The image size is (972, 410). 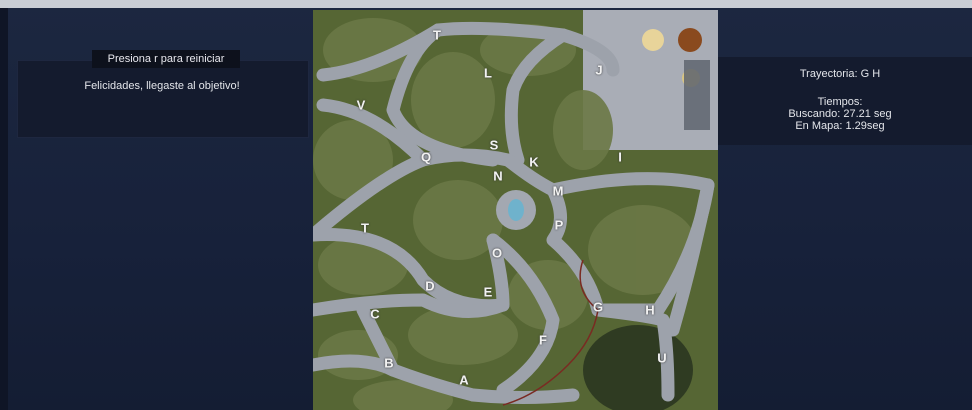 I want to click on node-label: B, so click(x=389, y=363).